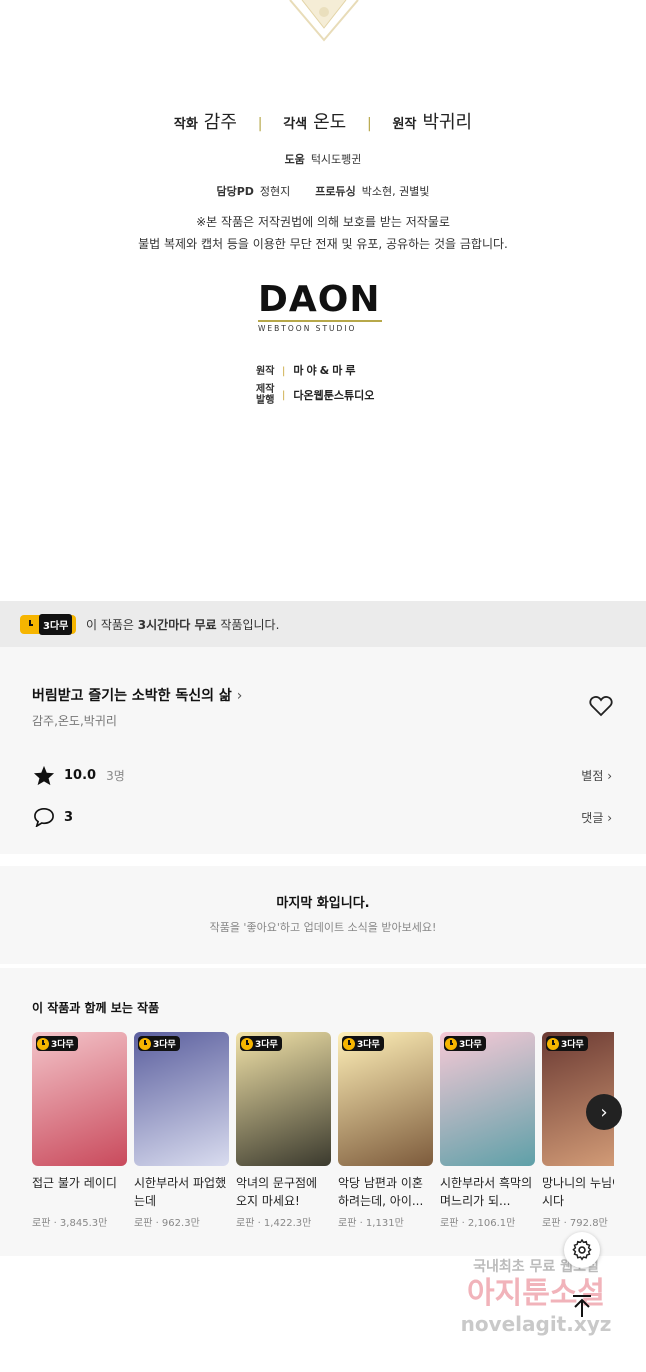  What do you see at coordinates (575, 1223) in the screenshot?
I see `card-meta: 로판 · 792.8만` at bounding box center [575, 1223].